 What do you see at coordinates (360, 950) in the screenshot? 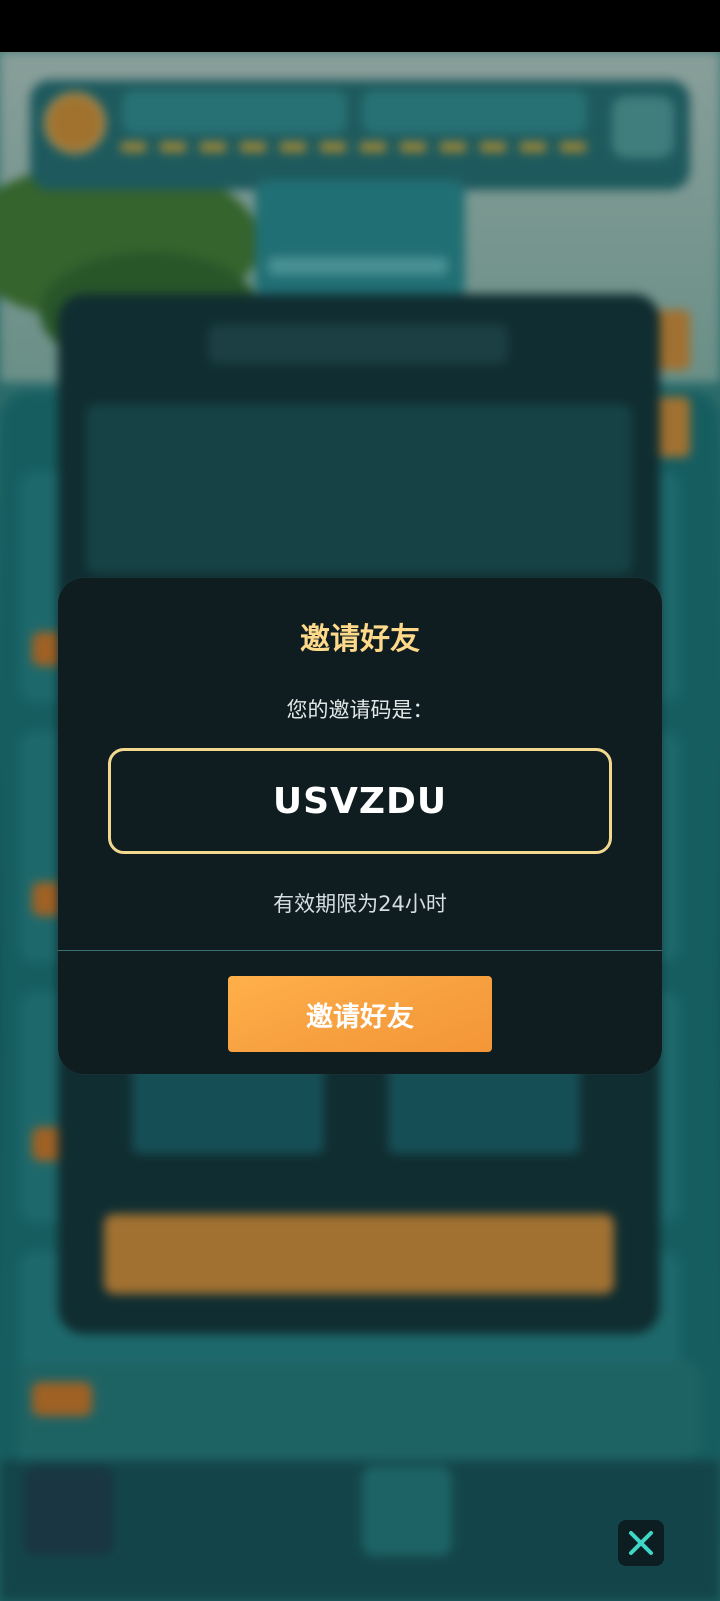
I see `divider` at bounding box center [360, 950].